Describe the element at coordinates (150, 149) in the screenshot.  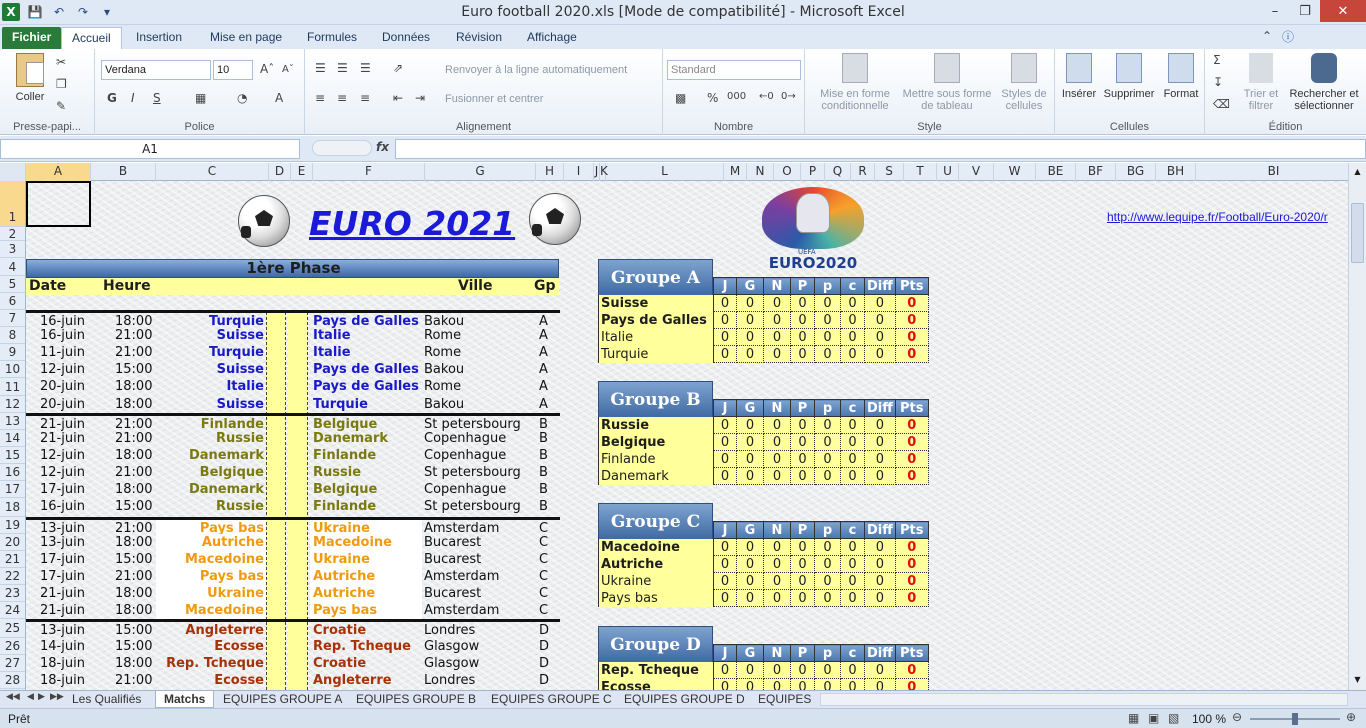
I see `name-box: A1` at that location.